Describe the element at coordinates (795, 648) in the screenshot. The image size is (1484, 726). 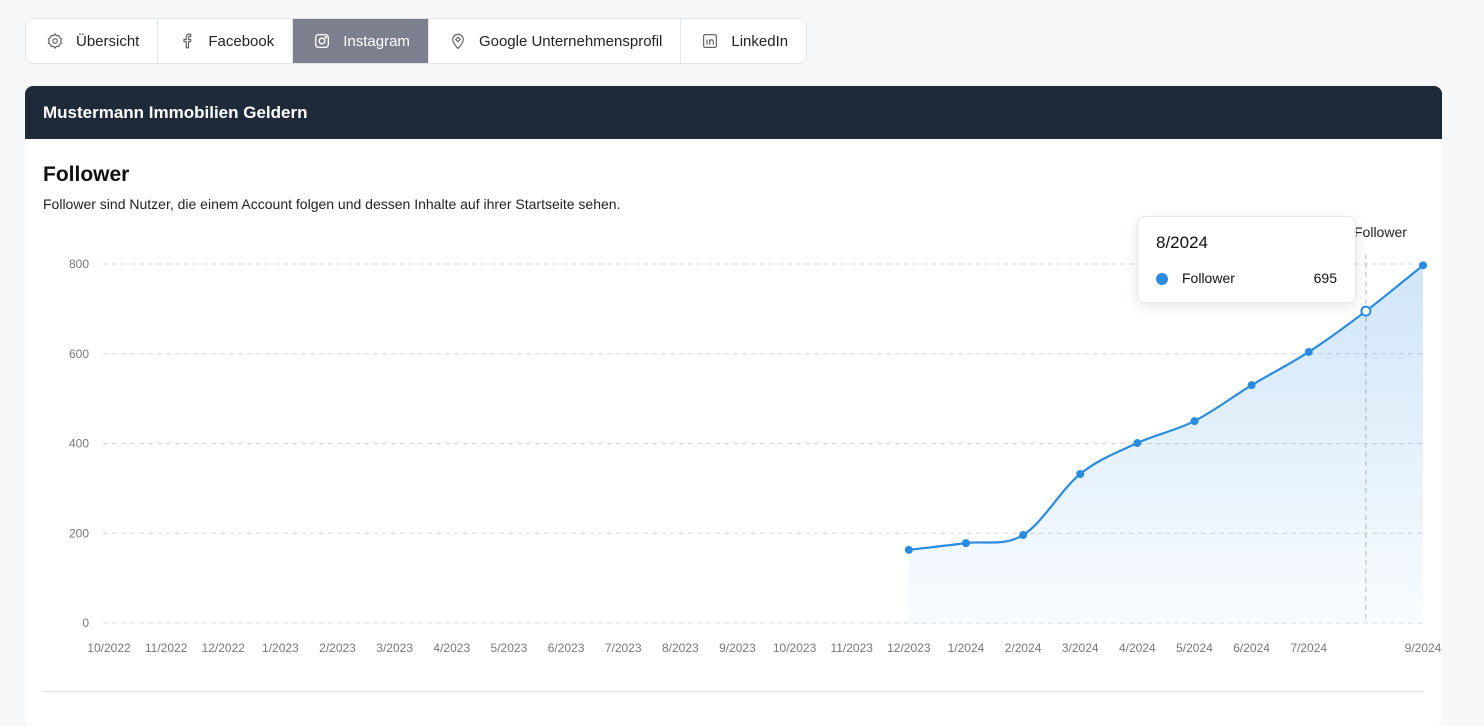
I see `x-tick-label: 10/2023` at that location.